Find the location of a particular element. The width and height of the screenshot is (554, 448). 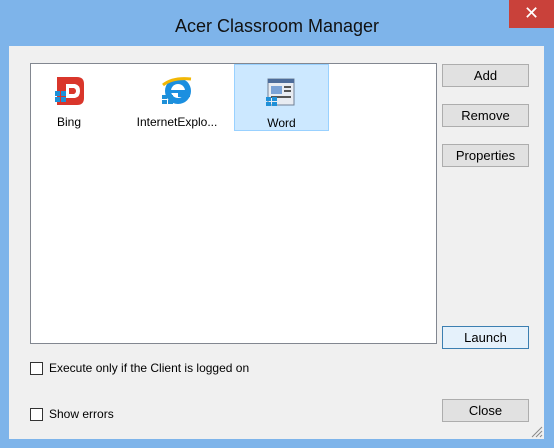

close-window-button: ✕ is located at coordinates (531, 14).